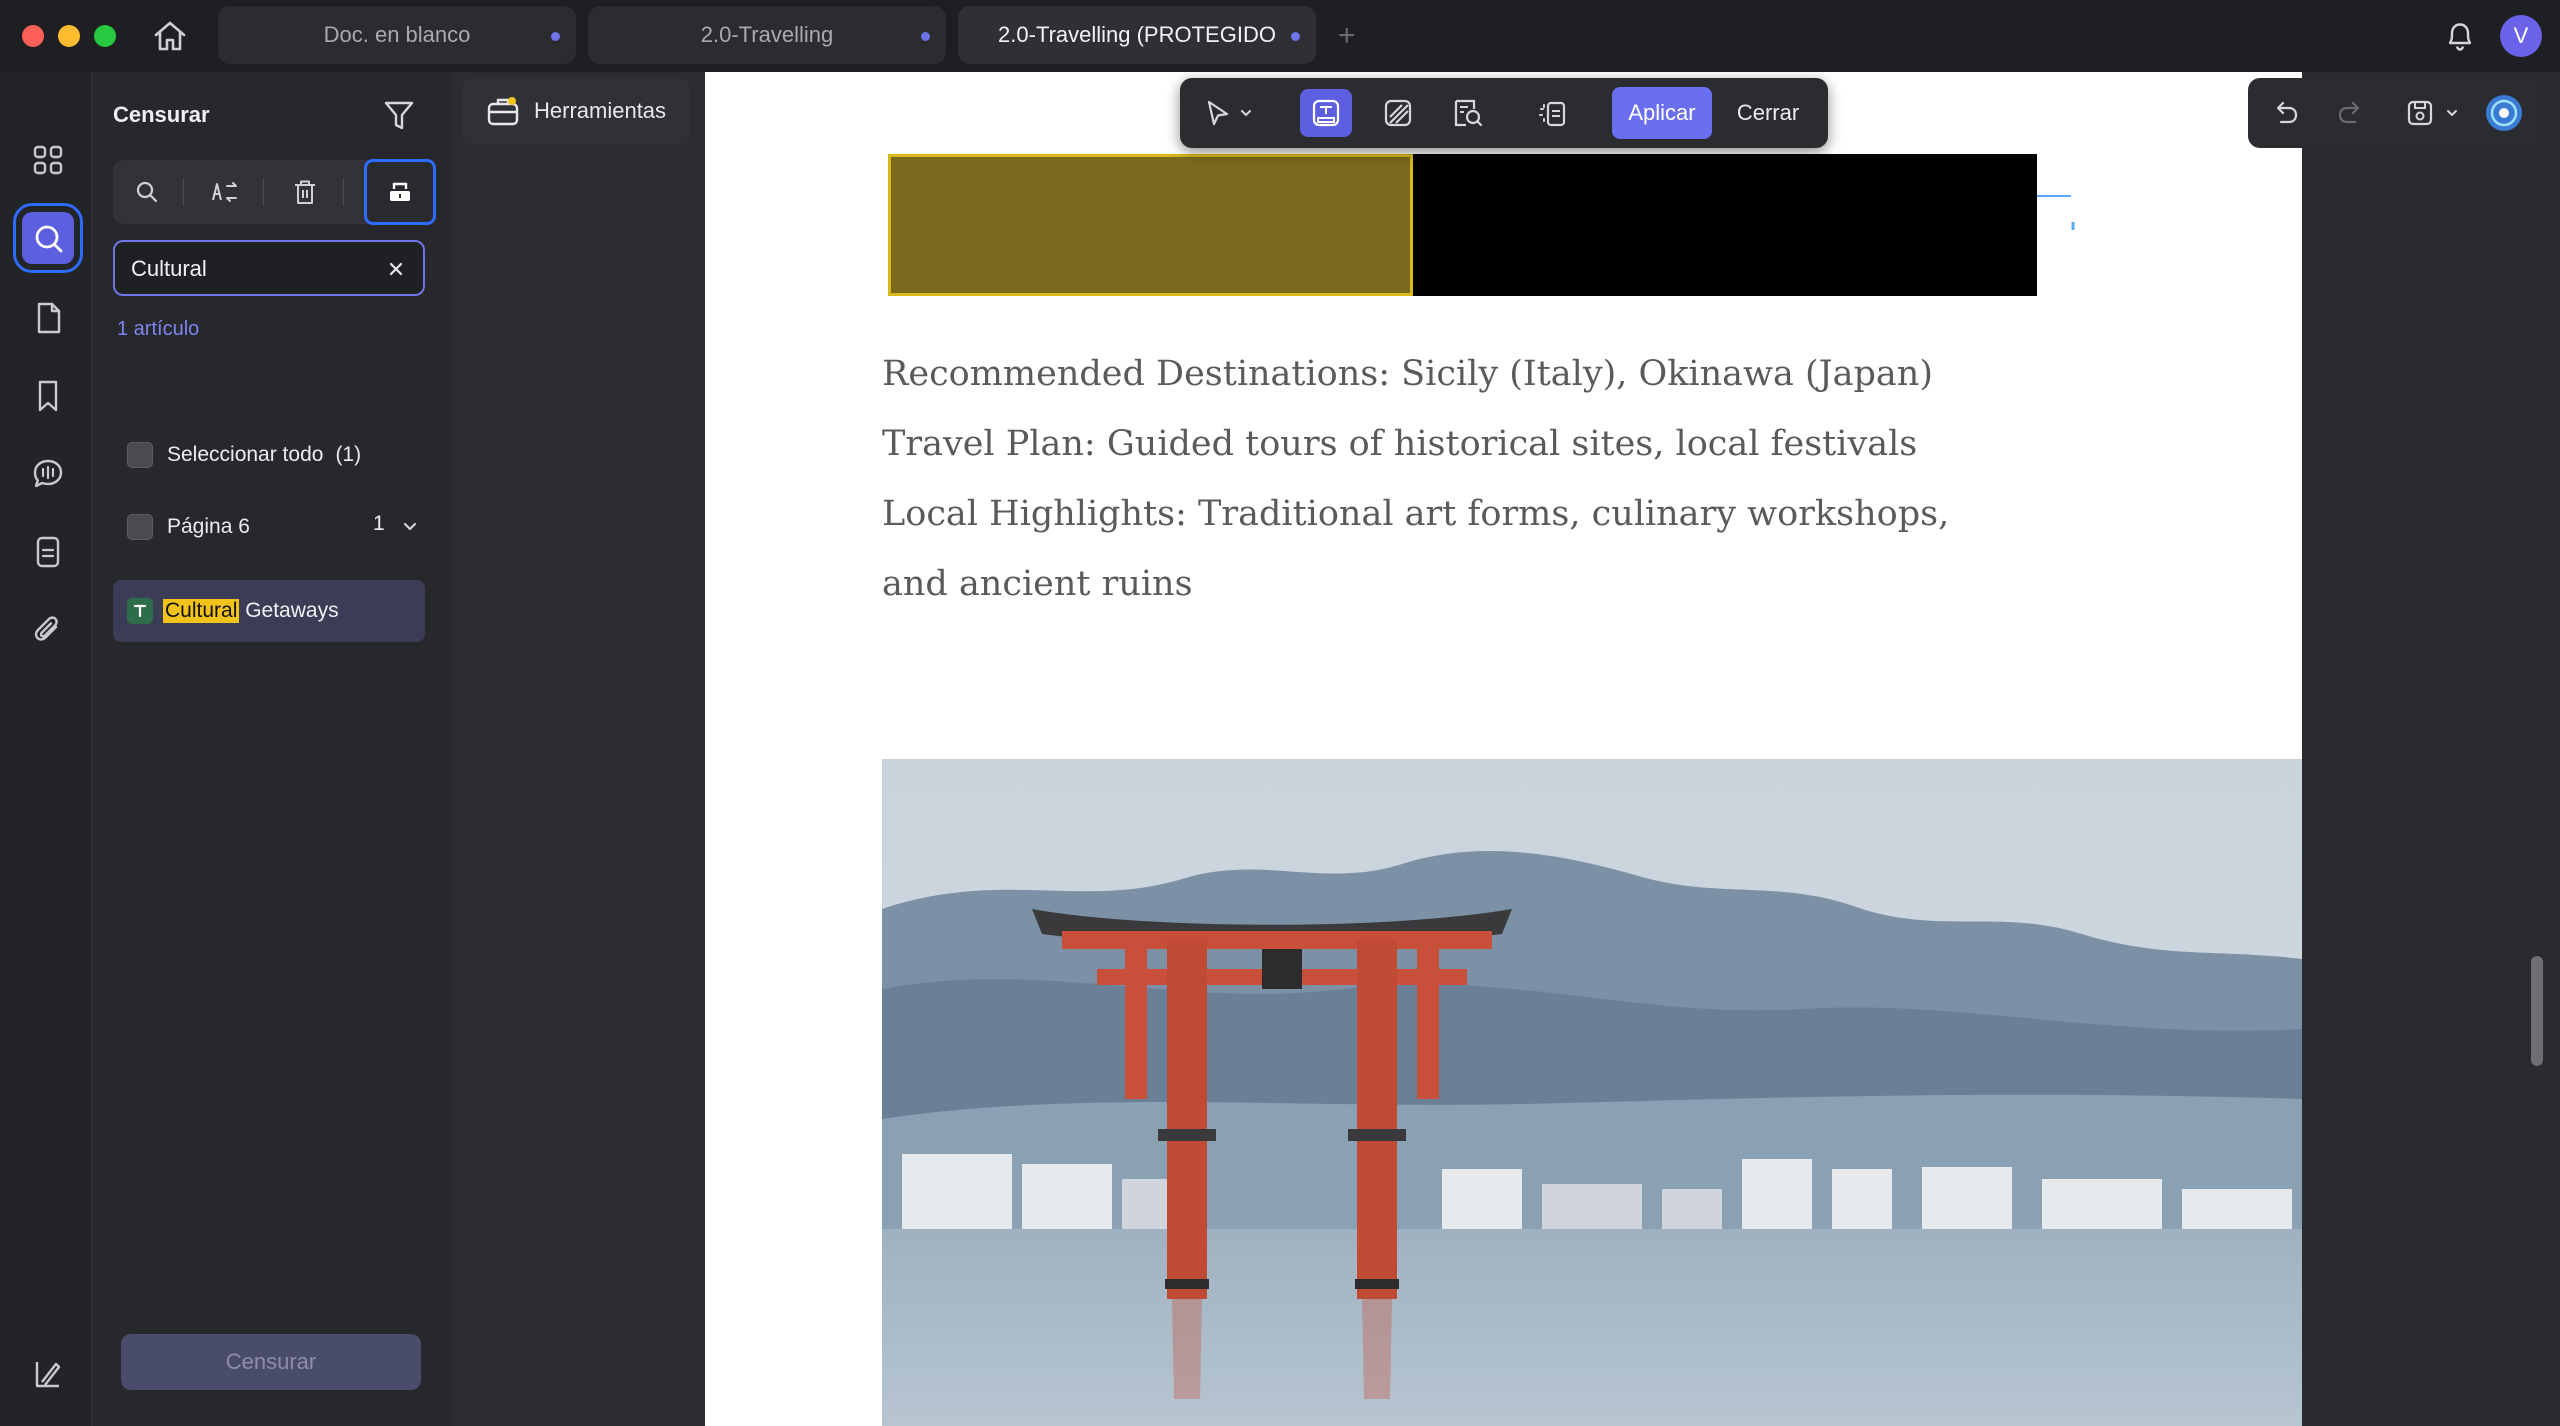  What do you see at coordinates (140, 527) in the screenshot?
I see `page-checkbox` at bounding box center [140, 527].